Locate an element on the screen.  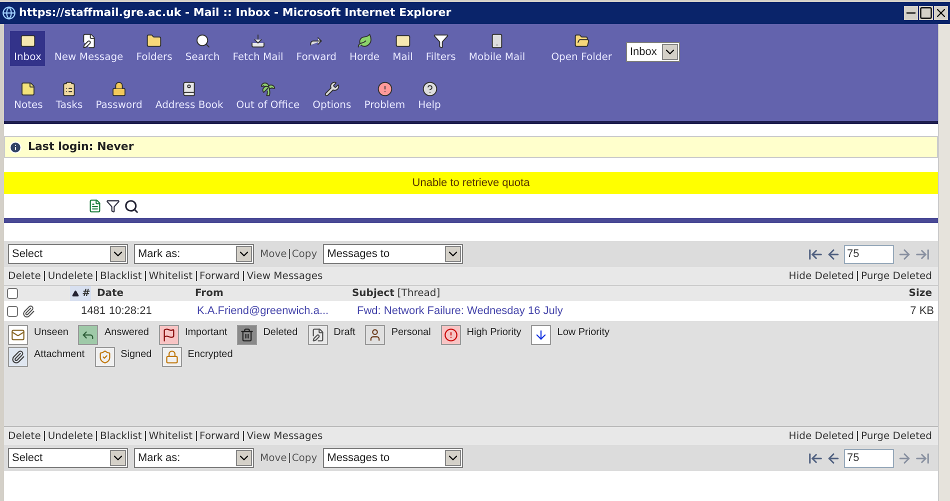
window-title: https://staffmail.gre.ac.uk - Mail :: Inbox - Microsoft Internet Explorer is located at coordinates (235, 12).